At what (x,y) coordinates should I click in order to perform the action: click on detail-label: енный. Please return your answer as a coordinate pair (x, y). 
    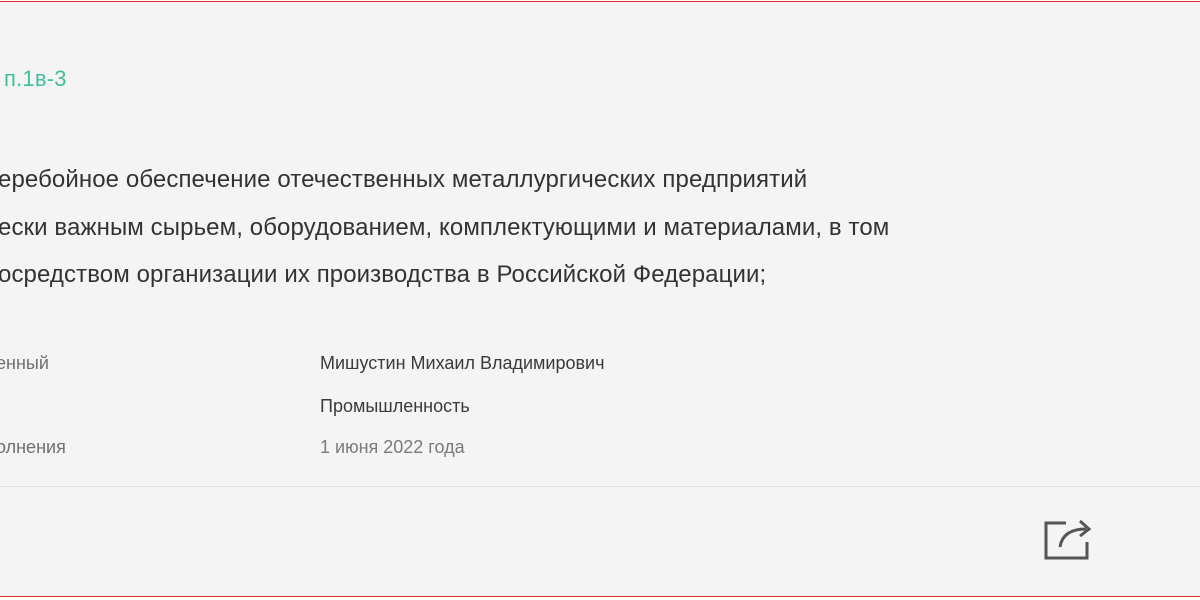
    Looking at the image, I should click on (24, 363).